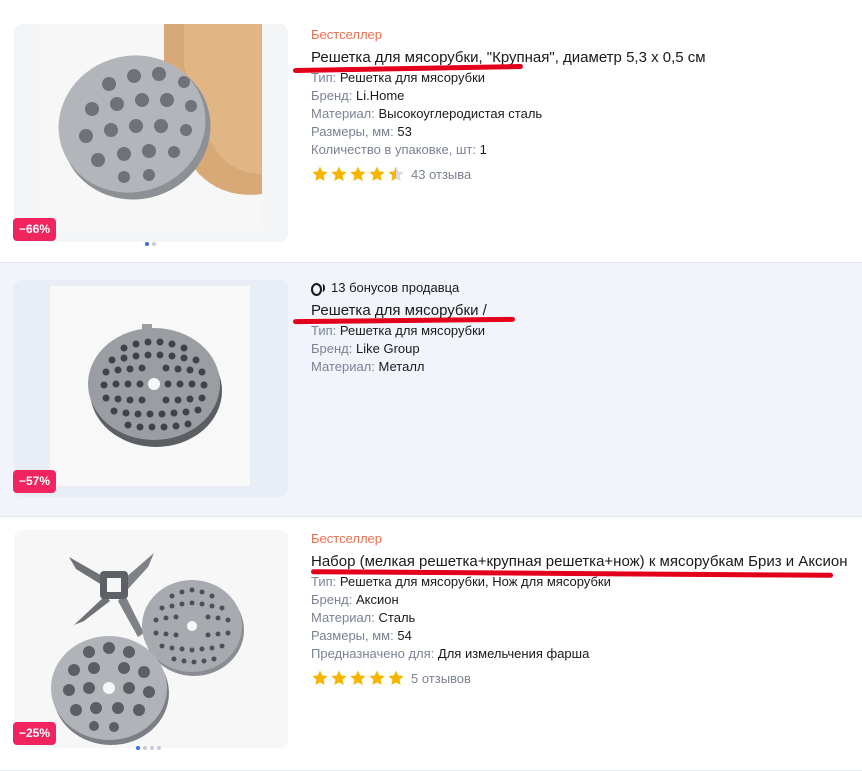 This screenshot has height=771, width=862. Describe the element at coordinates (404, 635) in the screenshot. I see `attribute-value: 54` at that location.